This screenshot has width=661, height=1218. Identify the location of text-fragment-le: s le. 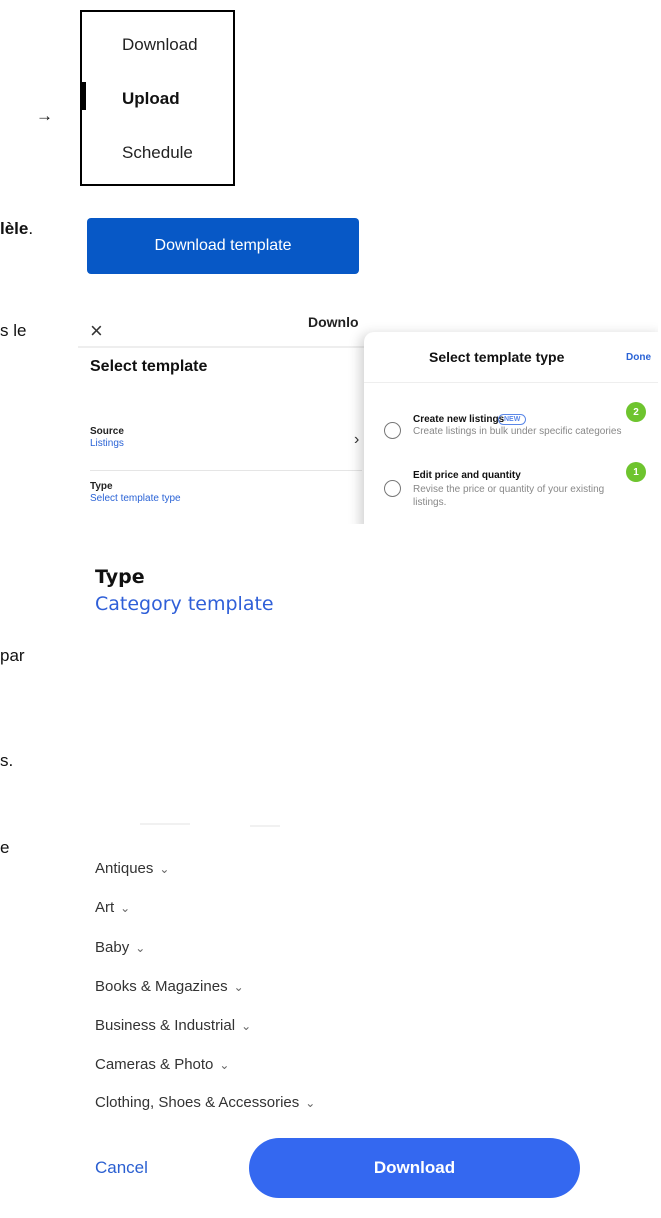
(13, 330).